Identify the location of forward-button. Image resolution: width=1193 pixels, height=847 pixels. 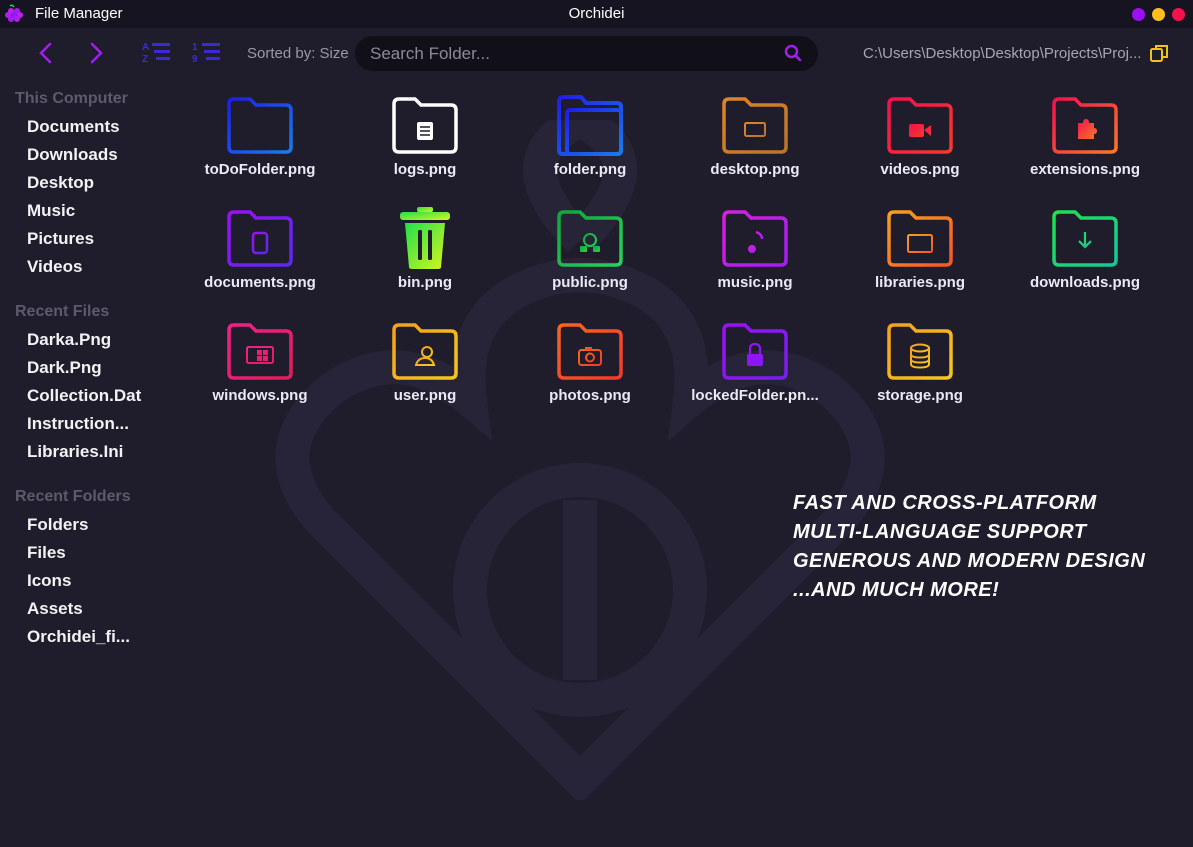
(96, 53).